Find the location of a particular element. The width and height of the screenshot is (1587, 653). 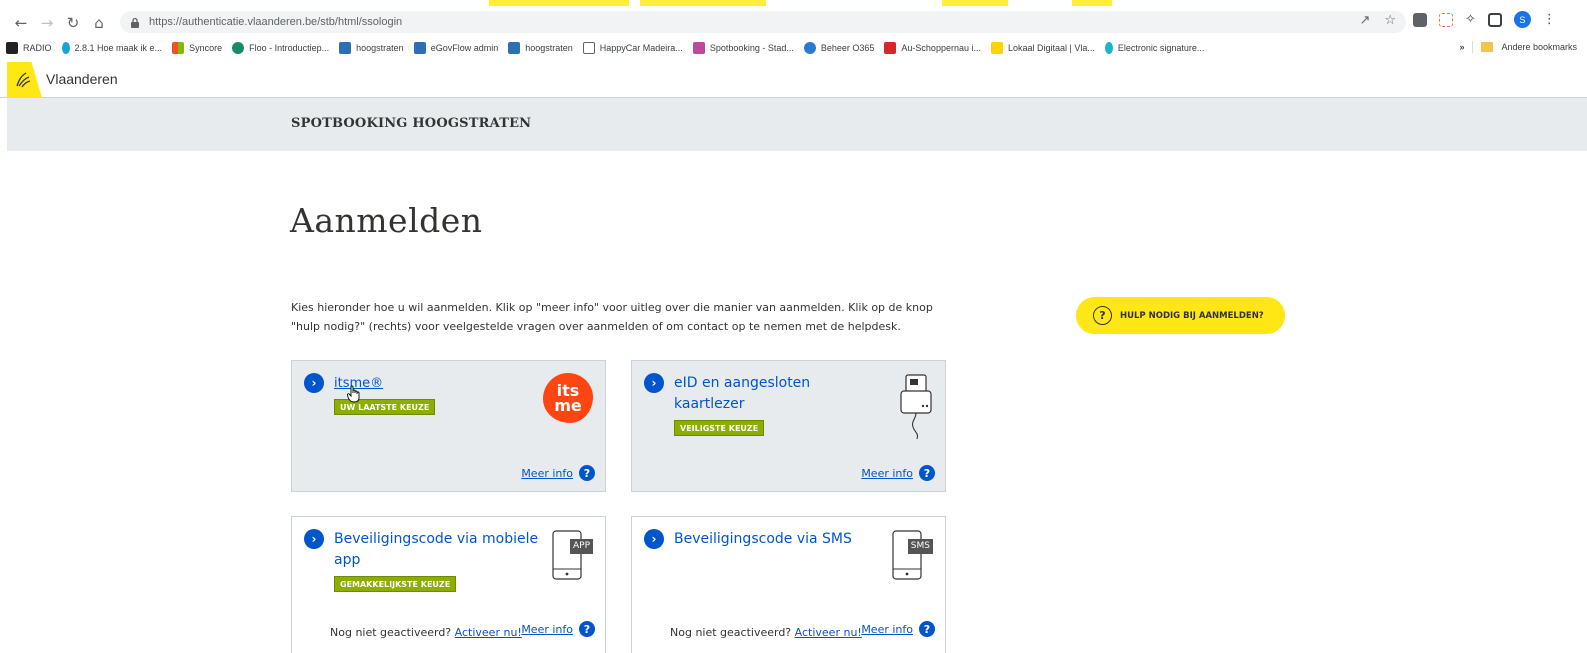

easiest-choice-badge: GEMAKKELIJKSTE KEUZE is located at coordinates (395, 584).